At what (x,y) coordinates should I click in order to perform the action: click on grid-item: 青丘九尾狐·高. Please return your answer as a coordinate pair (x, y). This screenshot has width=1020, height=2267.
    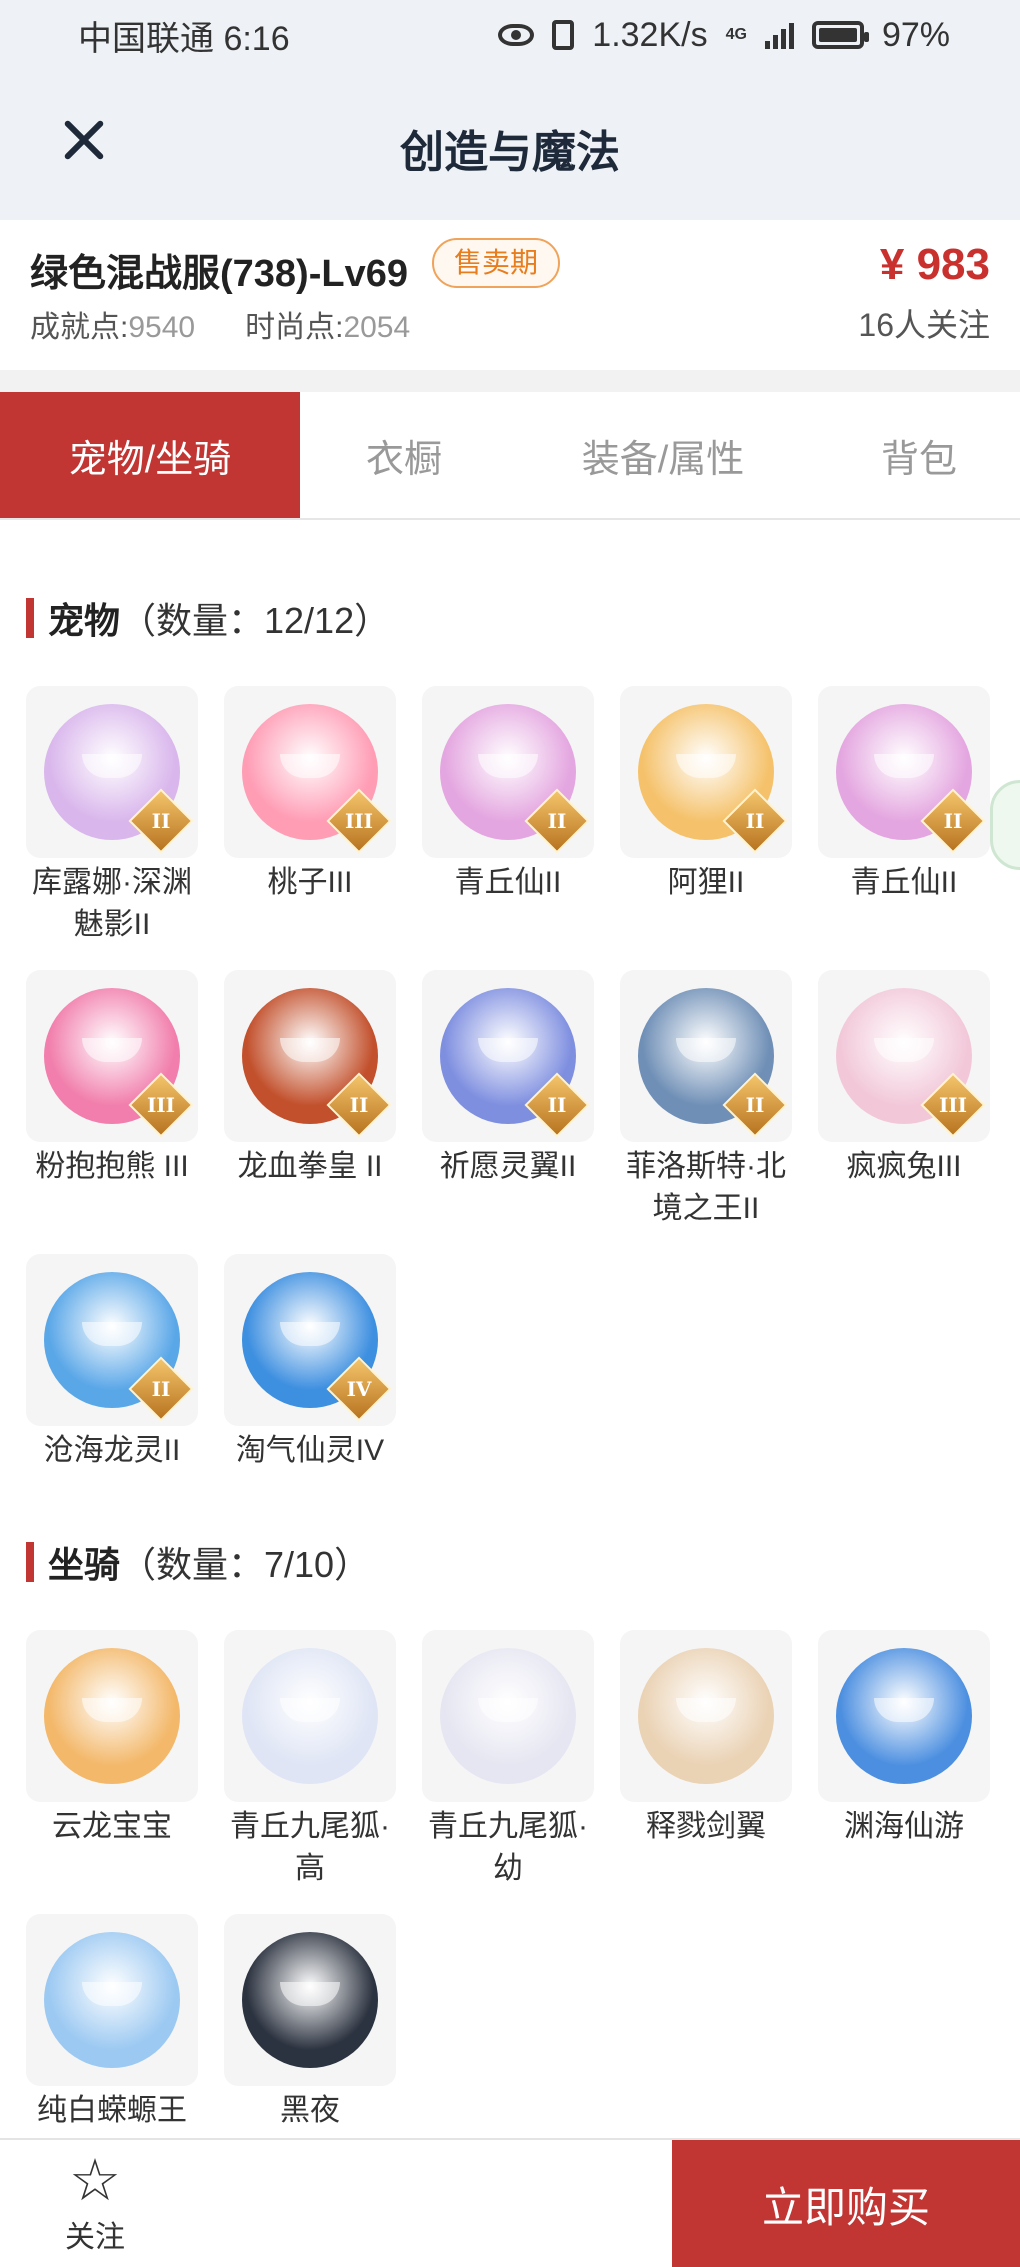
    Looking at the image, I should click on (310, 1772).